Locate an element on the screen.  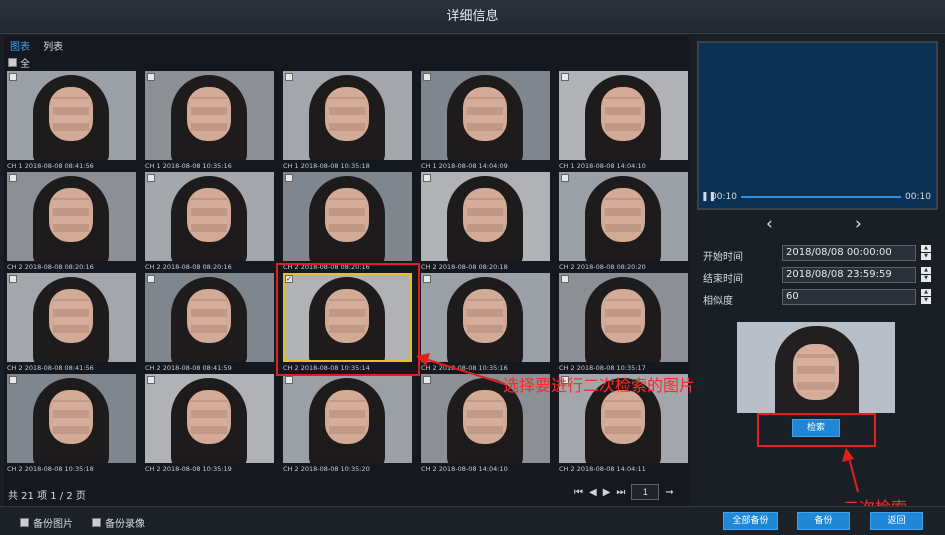
backup-images-option: 备份图片 is located at coordinates (46, 522).